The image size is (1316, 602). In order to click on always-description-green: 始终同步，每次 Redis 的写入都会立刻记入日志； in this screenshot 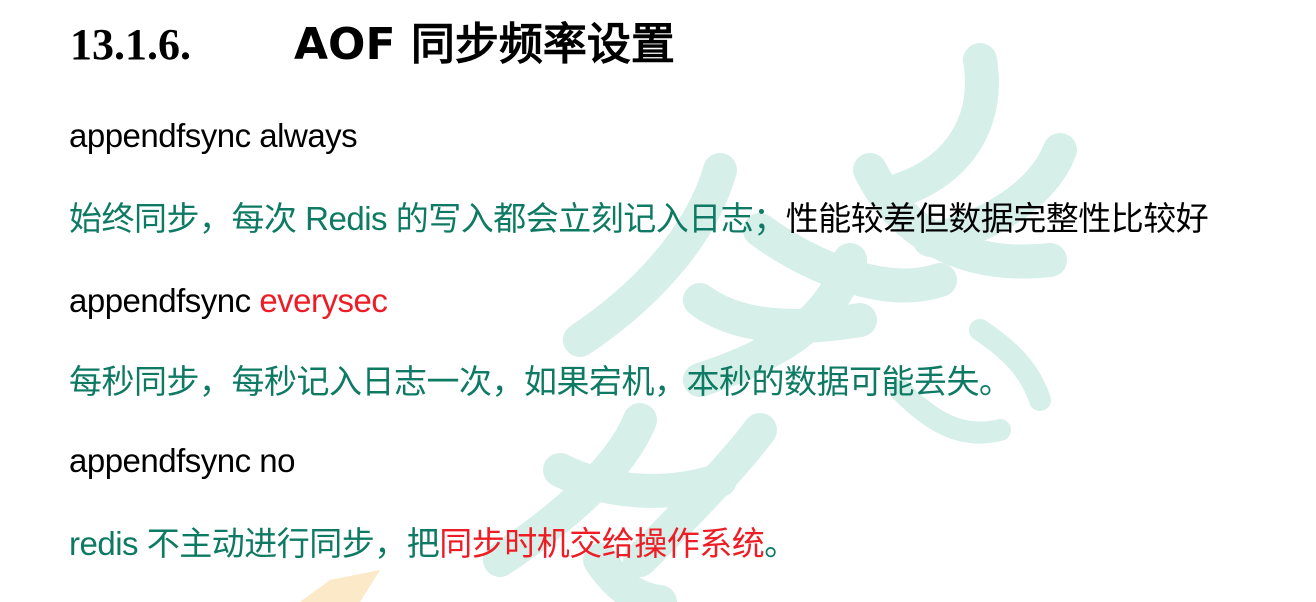, I will do `click(427, 218)`.